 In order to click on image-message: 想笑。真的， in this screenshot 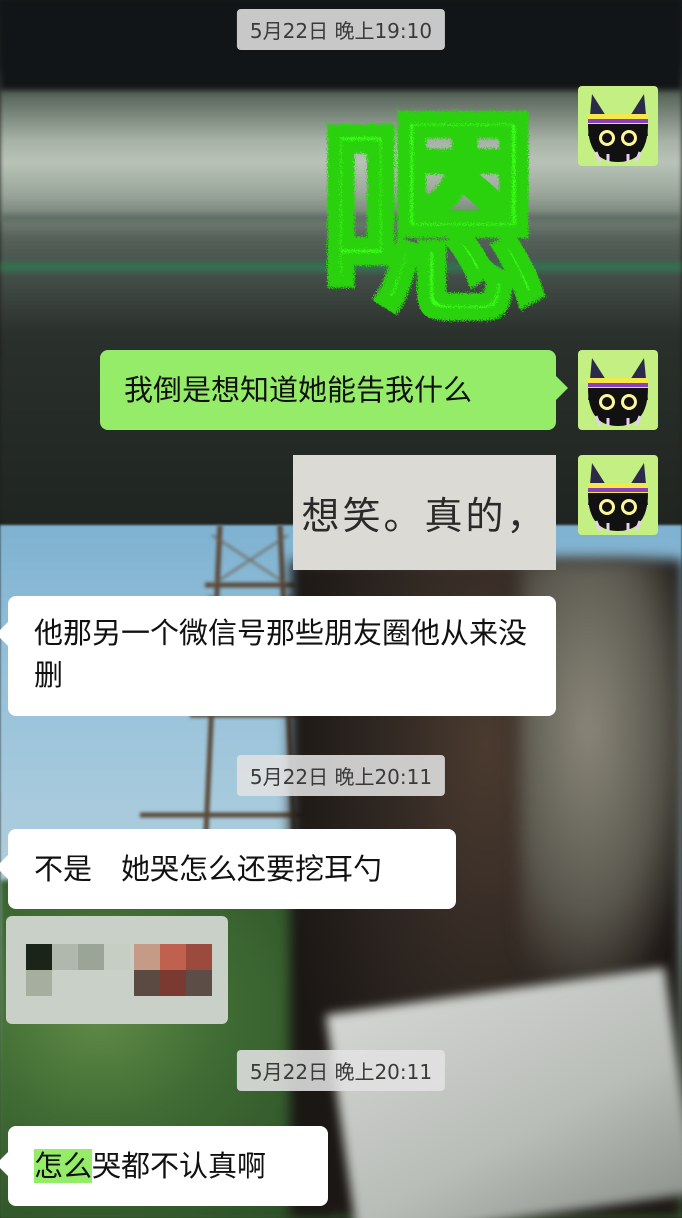, I will do `click(424, 512)`.